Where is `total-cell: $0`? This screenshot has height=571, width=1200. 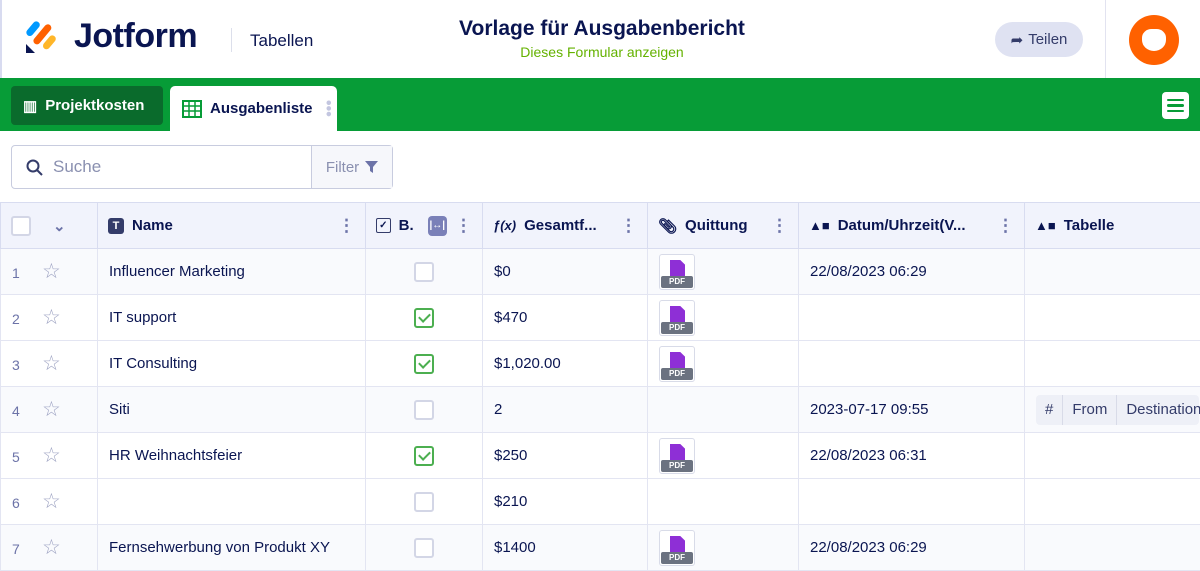
total-cell: $0 is located at coordinates (565, 271).